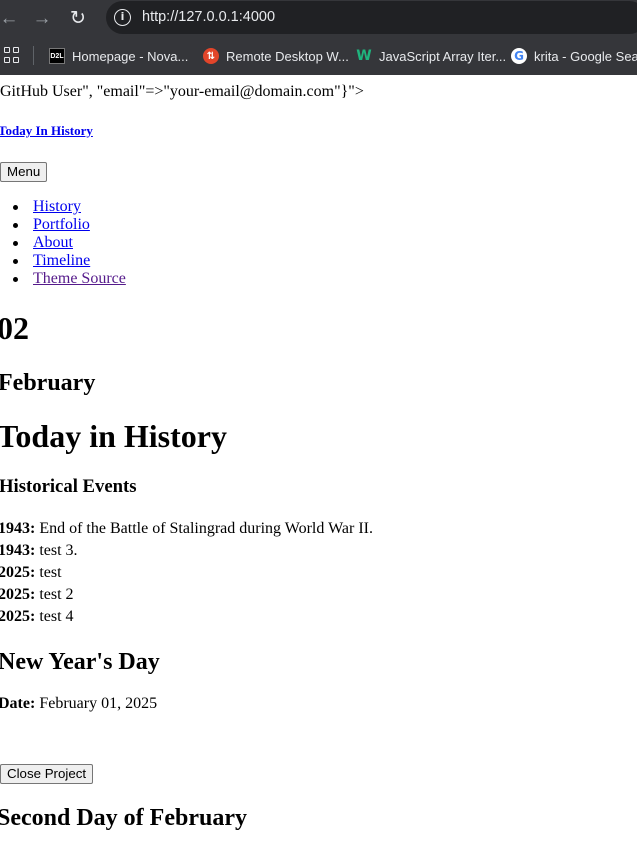 The height and width of the screenshot is (841, 637). Describe the element at coordinates (113, 436) in the screenshot. I see `page-title: Today in History` at that location.